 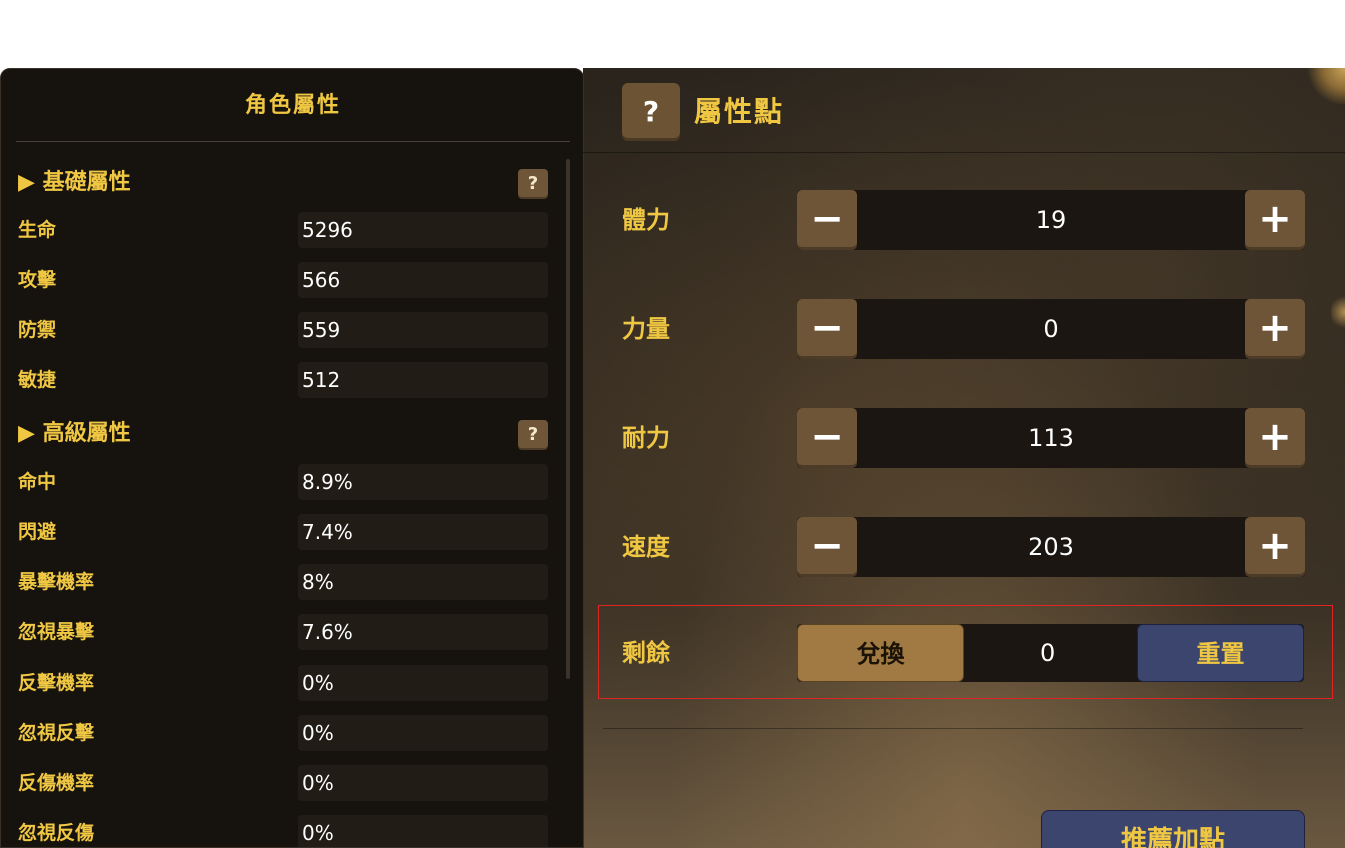 What do you see at coordinates (56, 733) in the screenshot?
I see `attribute-label: 忽視反擊` at bounding box center [56, 733].